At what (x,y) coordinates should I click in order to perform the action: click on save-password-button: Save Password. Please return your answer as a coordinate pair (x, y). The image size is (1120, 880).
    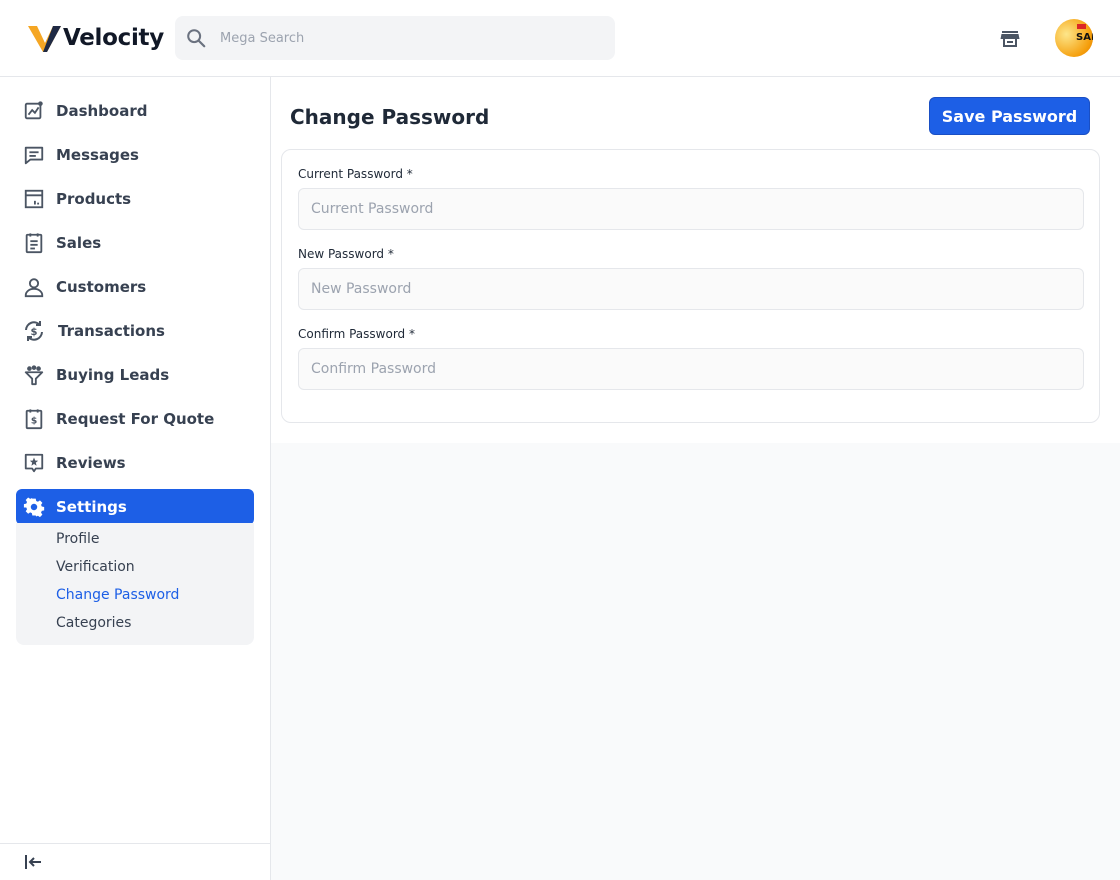
    Looking at the image, I should click on (1009, 116).